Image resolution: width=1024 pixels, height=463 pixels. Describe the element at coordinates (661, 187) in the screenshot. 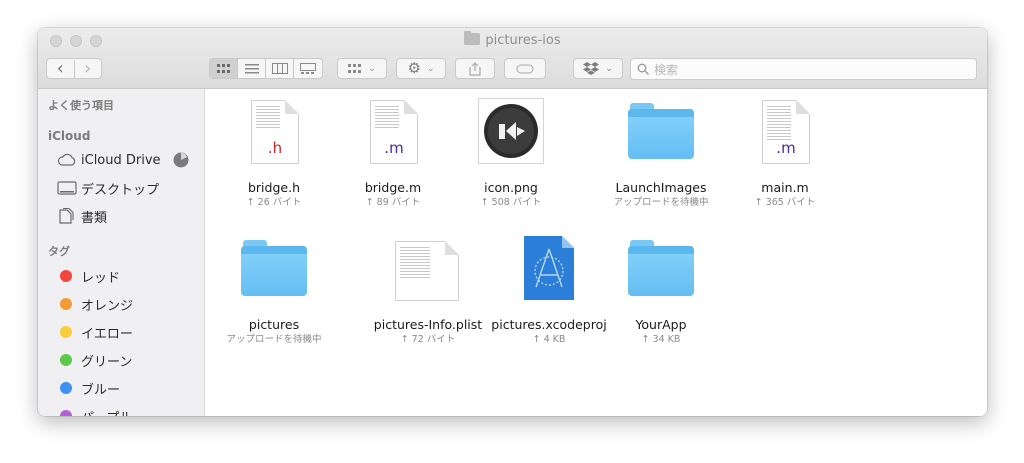

I see `file-name: LaunchImages` at that location.